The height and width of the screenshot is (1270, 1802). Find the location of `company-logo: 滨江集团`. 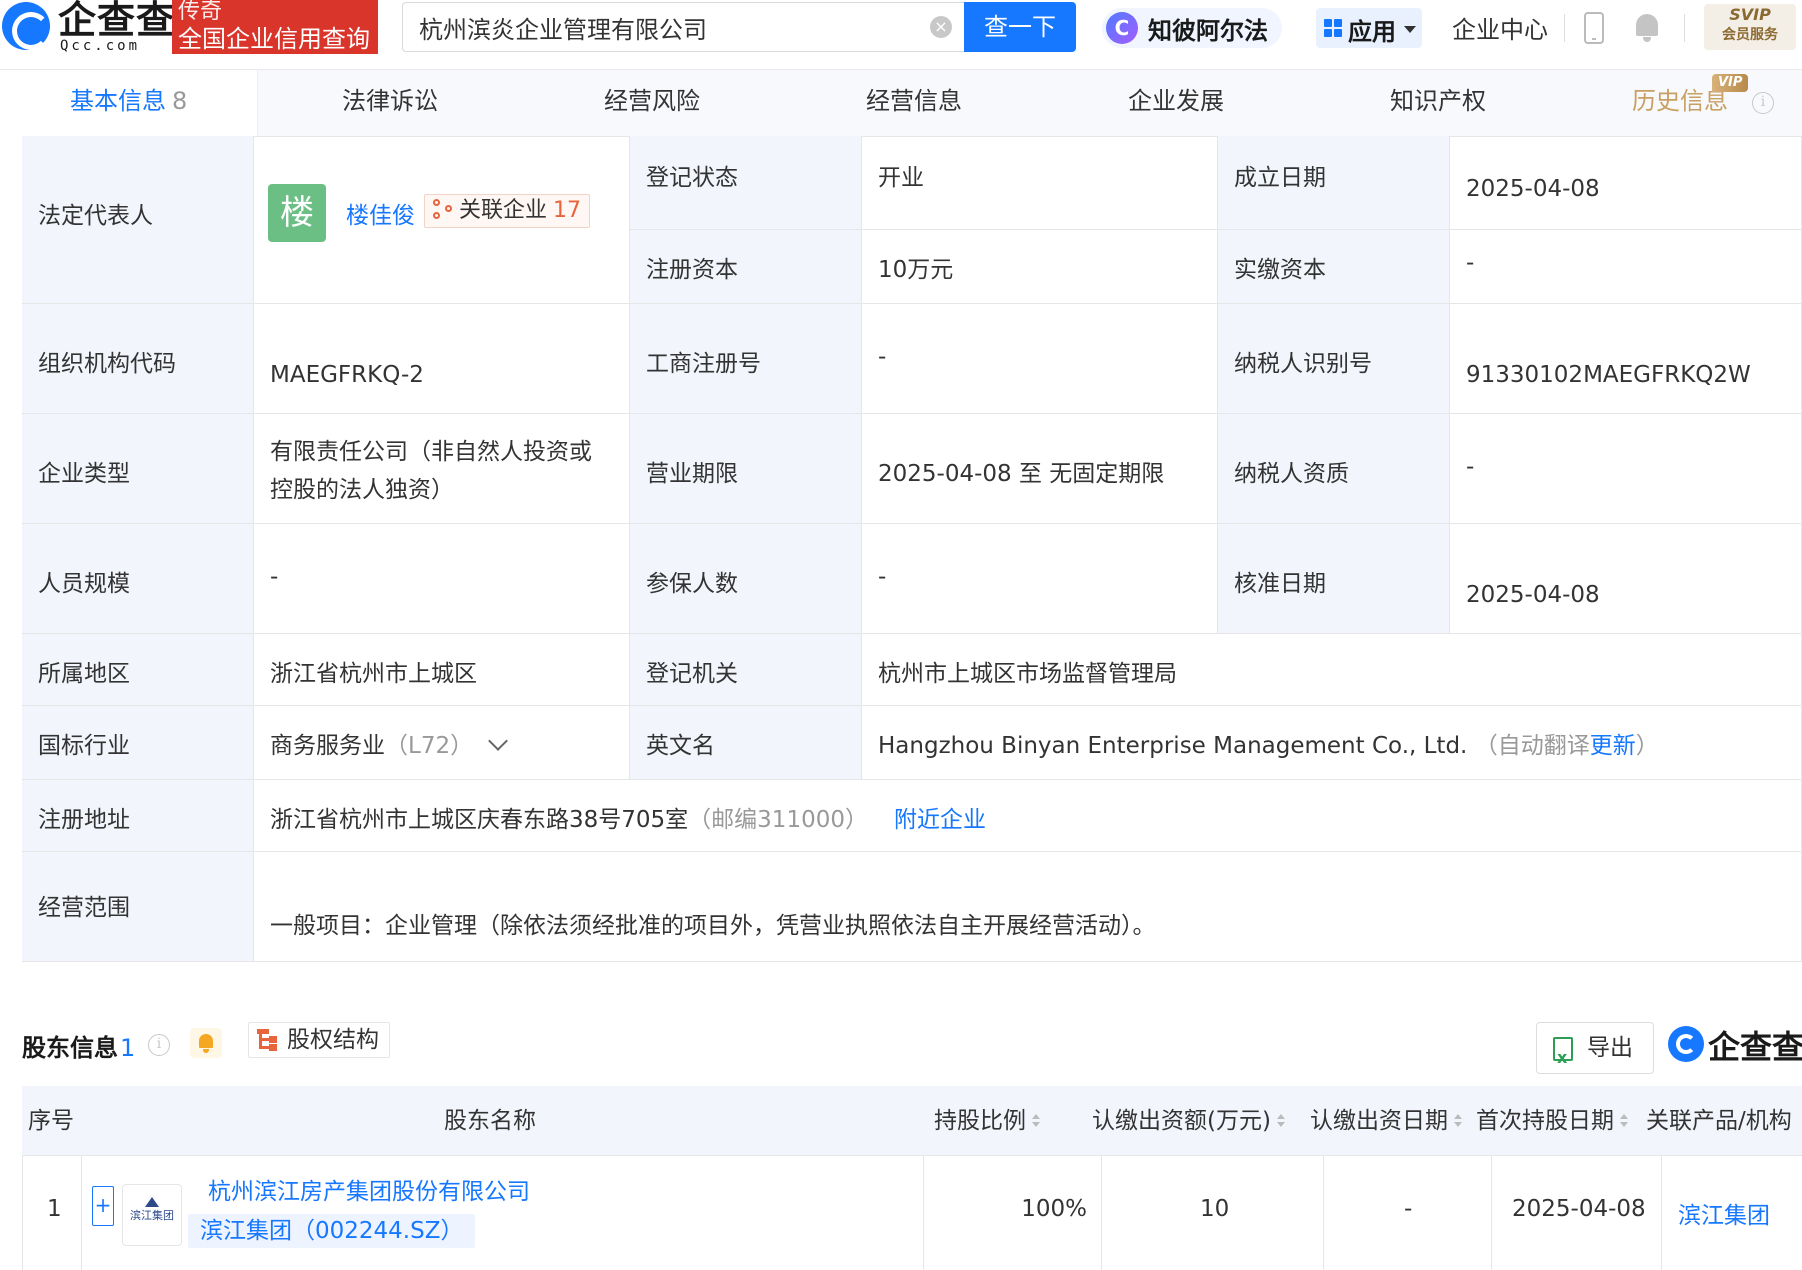

company-logo: 滨江集团 is located at coordinates (152, 1215).